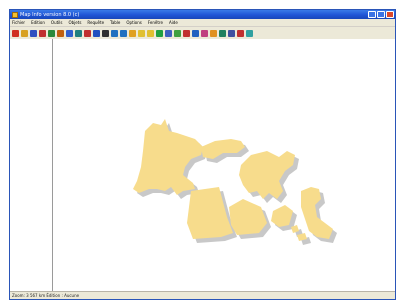 The image size is (397, 302). I want to click on menu-item-edit: Edition, so click(38, 22).